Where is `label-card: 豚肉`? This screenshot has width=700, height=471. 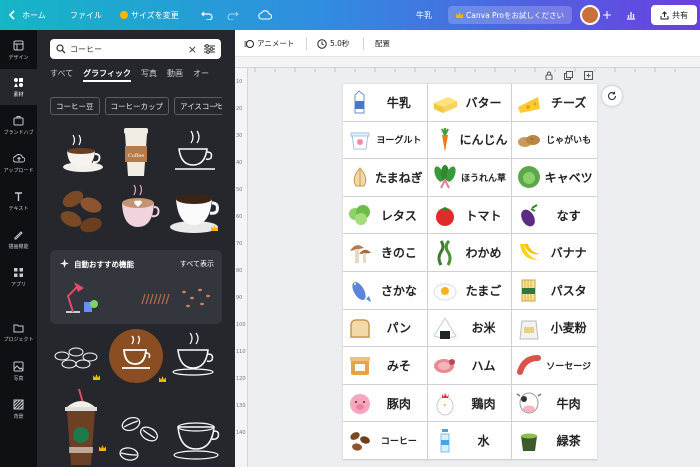
label-card: 豚肉 is located at coordinates (385, 403).